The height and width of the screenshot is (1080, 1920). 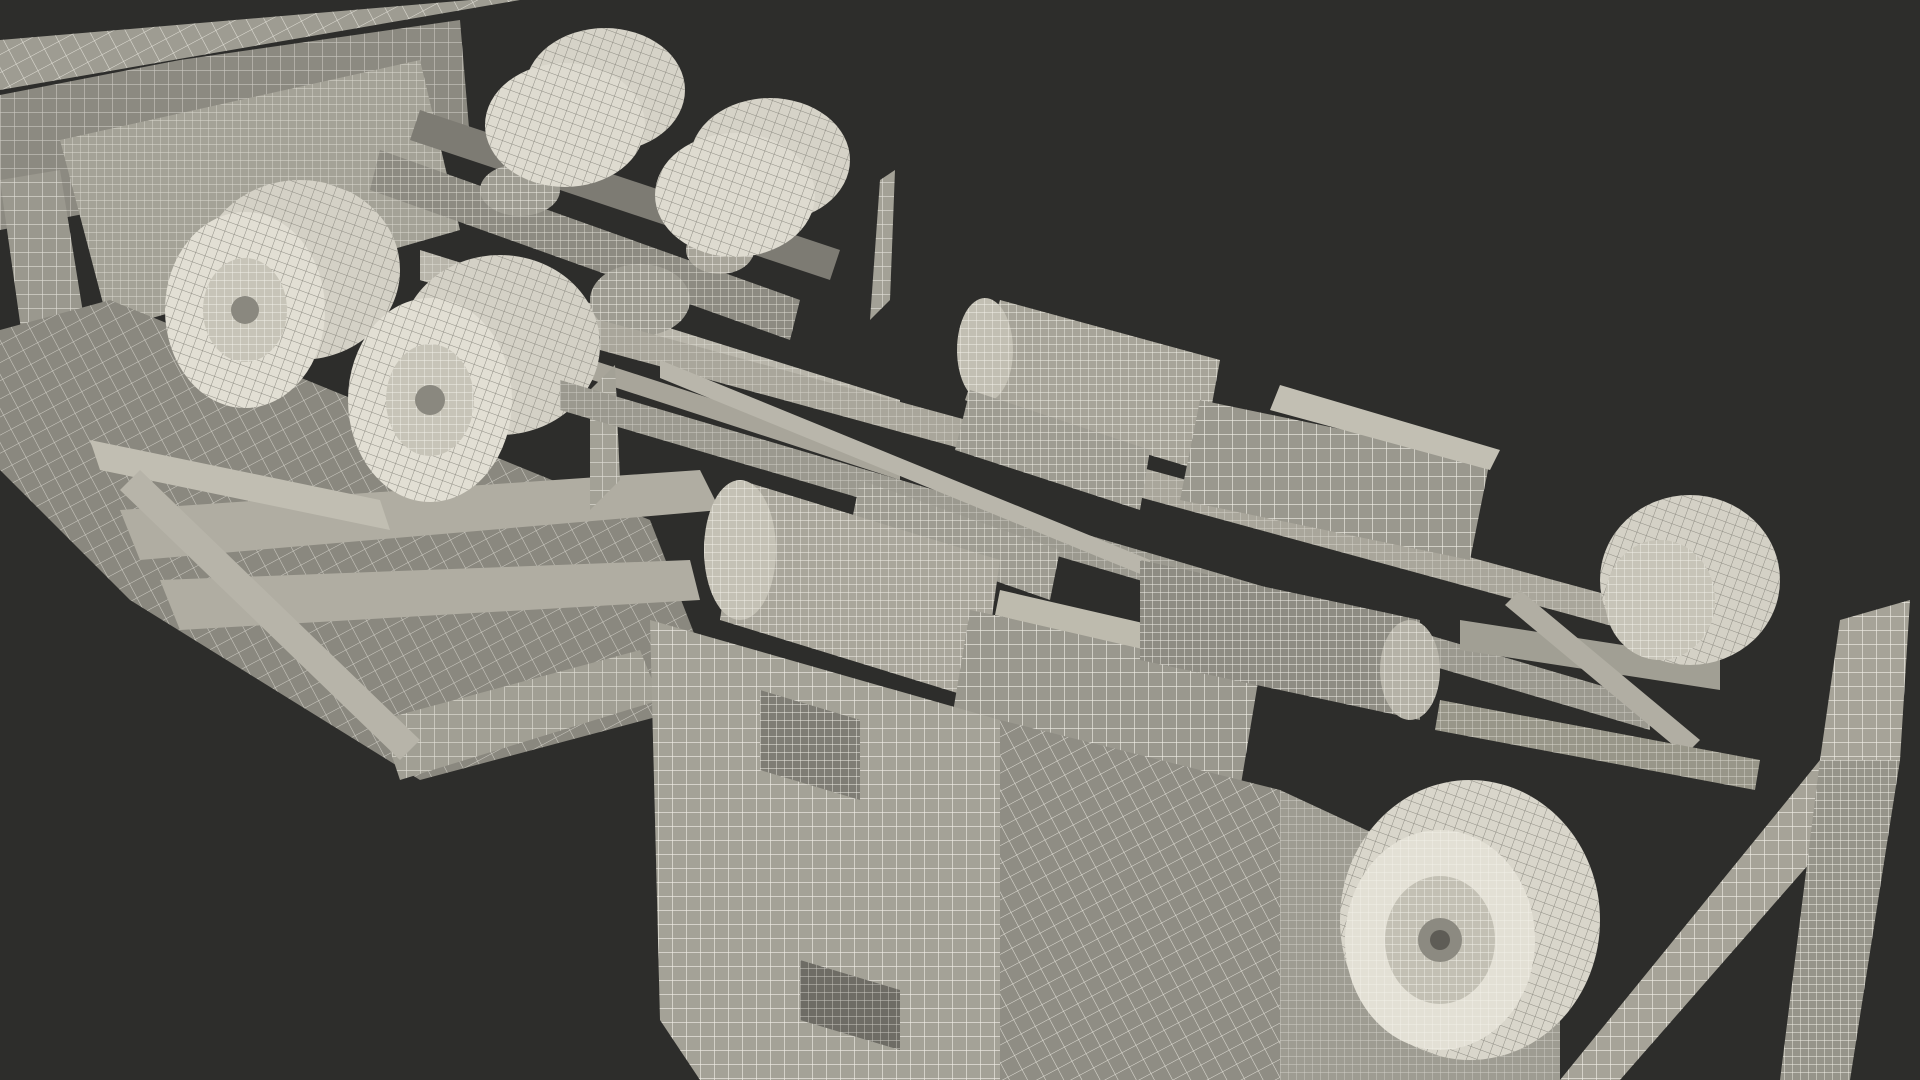 I want to click on front-tire-near, so click(x=1470, y=920).